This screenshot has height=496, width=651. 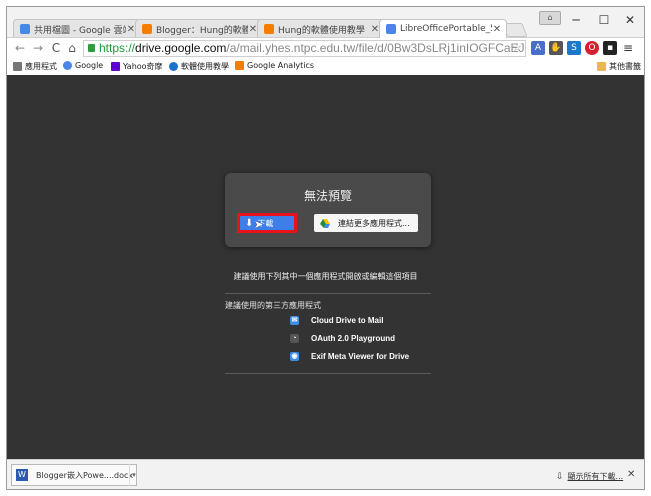 I want to click on word-document-icon: W, so click(x=22, y=475).